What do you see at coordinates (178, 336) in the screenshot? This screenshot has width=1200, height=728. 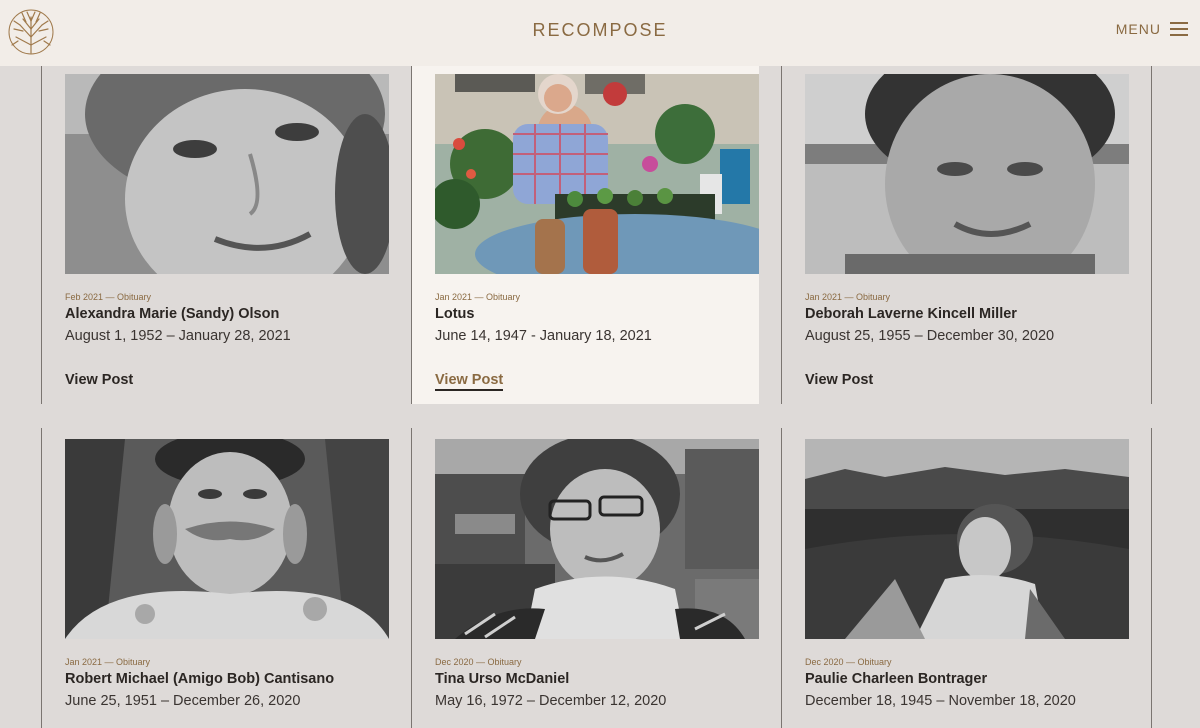 I see `post-dates: August 1, 1952 – January 28, 2021` at bounding box center [178, 336].